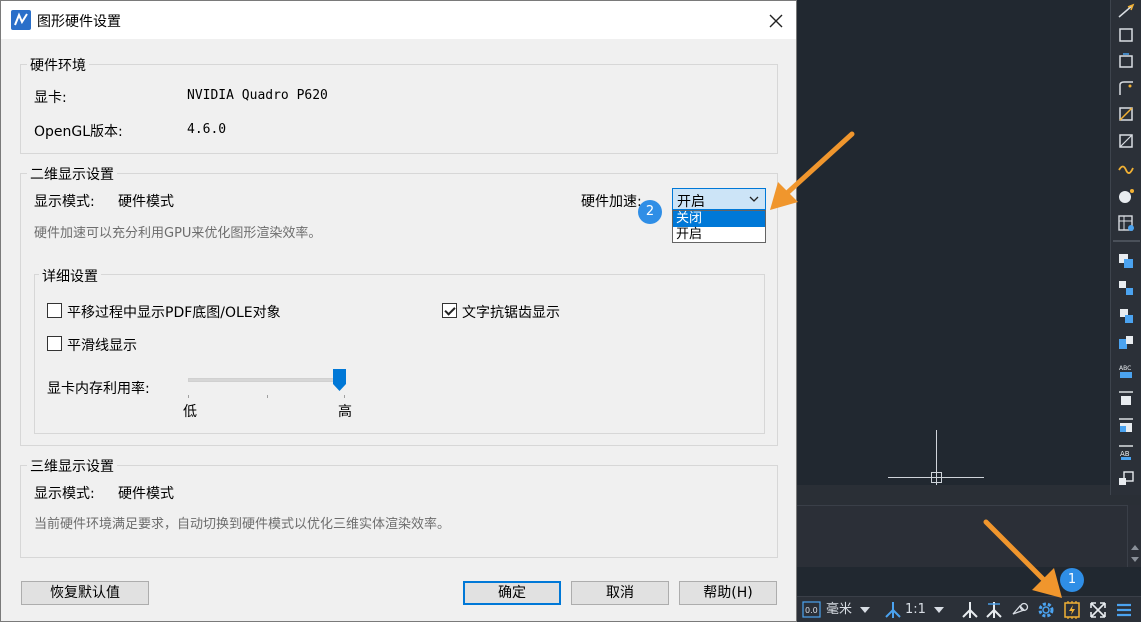 The image size is (1141, 622). I want to click on hw-accel-selected: 开启, so click(691, 202).